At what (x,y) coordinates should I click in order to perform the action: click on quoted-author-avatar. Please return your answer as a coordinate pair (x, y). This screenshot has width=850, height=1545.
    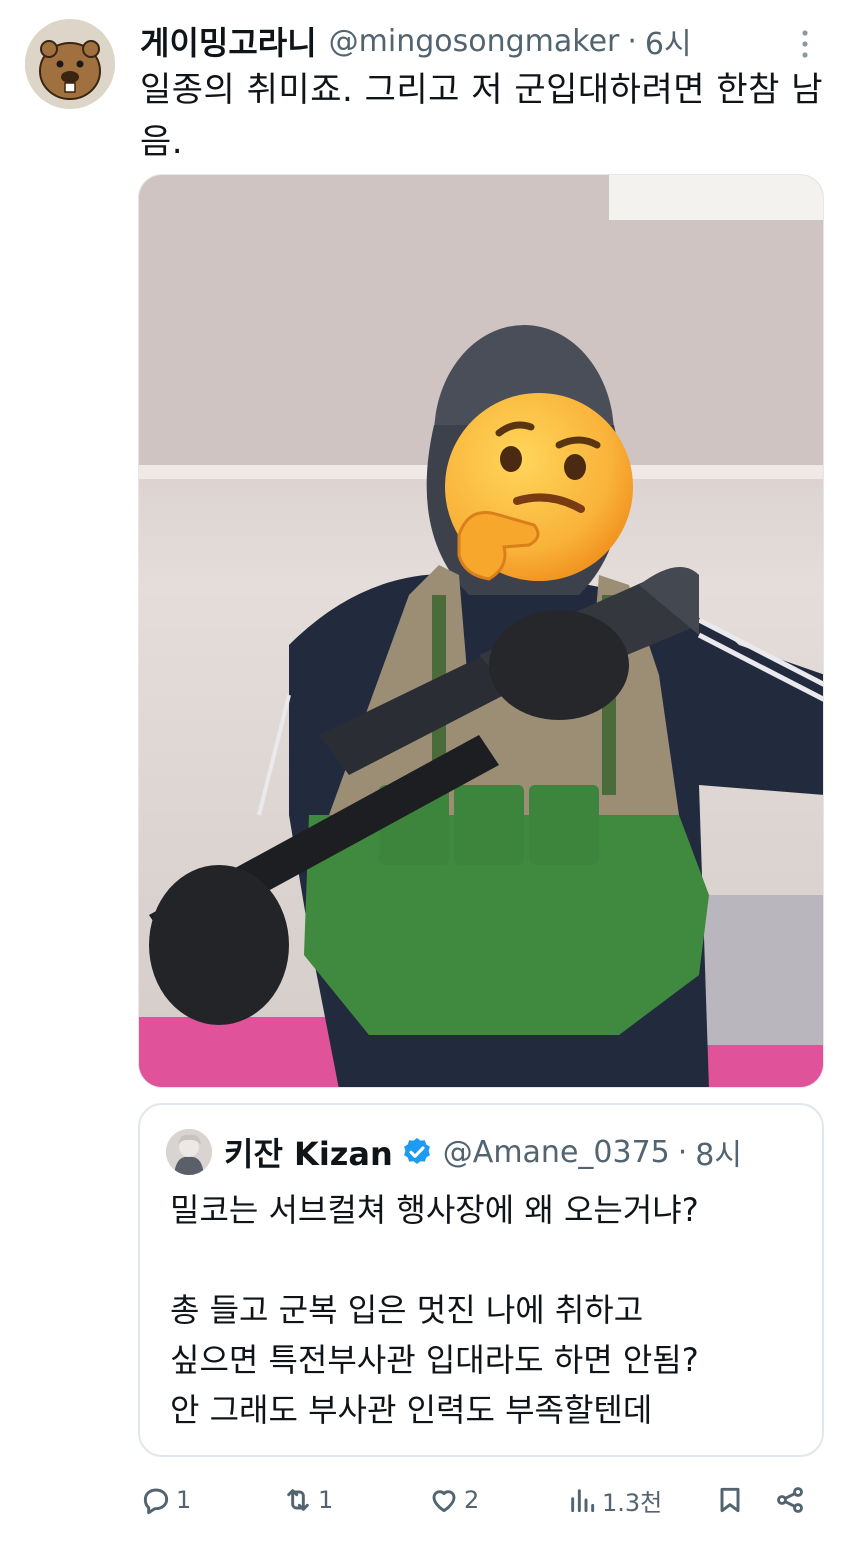
    Looking at the image, I should click on (189, 1152).